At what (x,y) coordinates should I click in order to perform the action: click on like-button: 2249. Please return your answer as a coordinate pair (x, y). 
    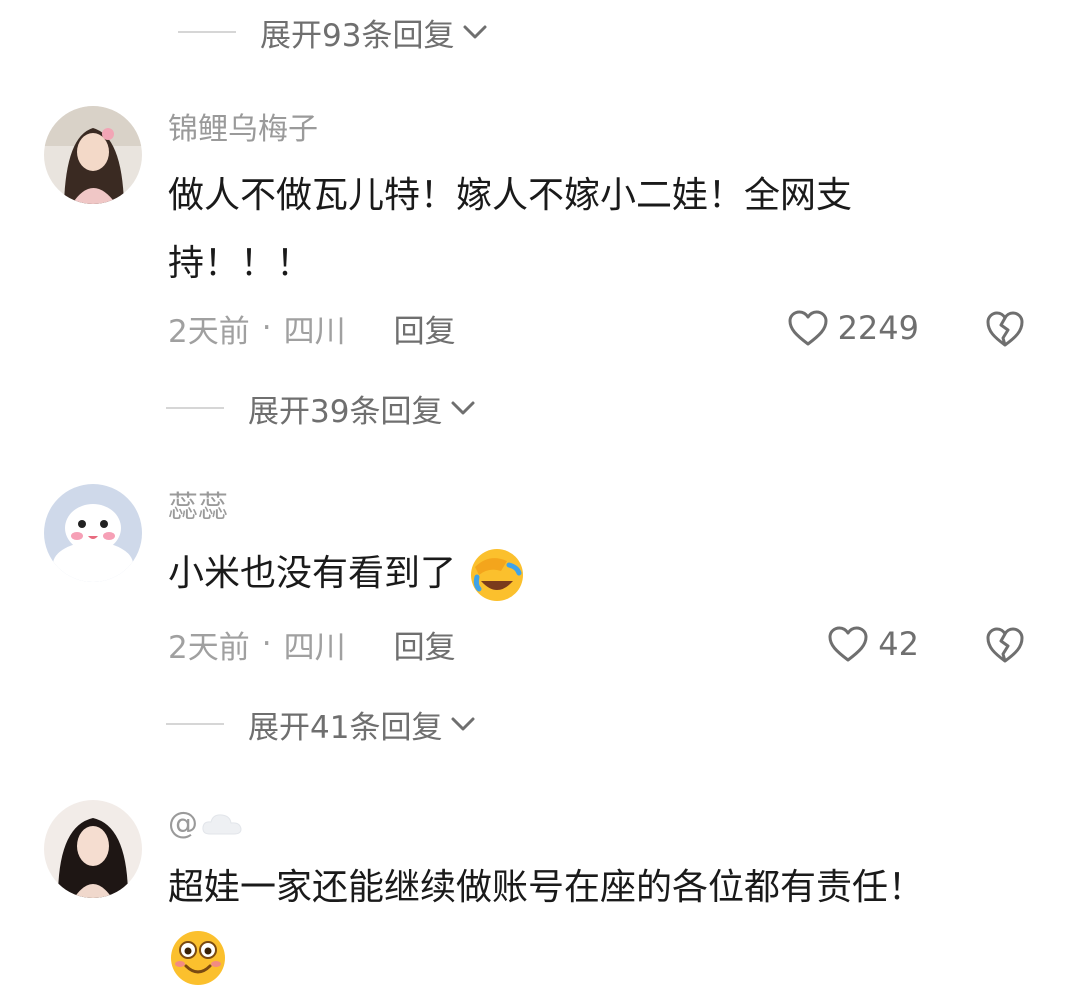
    Looking at the image, I should click on (852, 328).